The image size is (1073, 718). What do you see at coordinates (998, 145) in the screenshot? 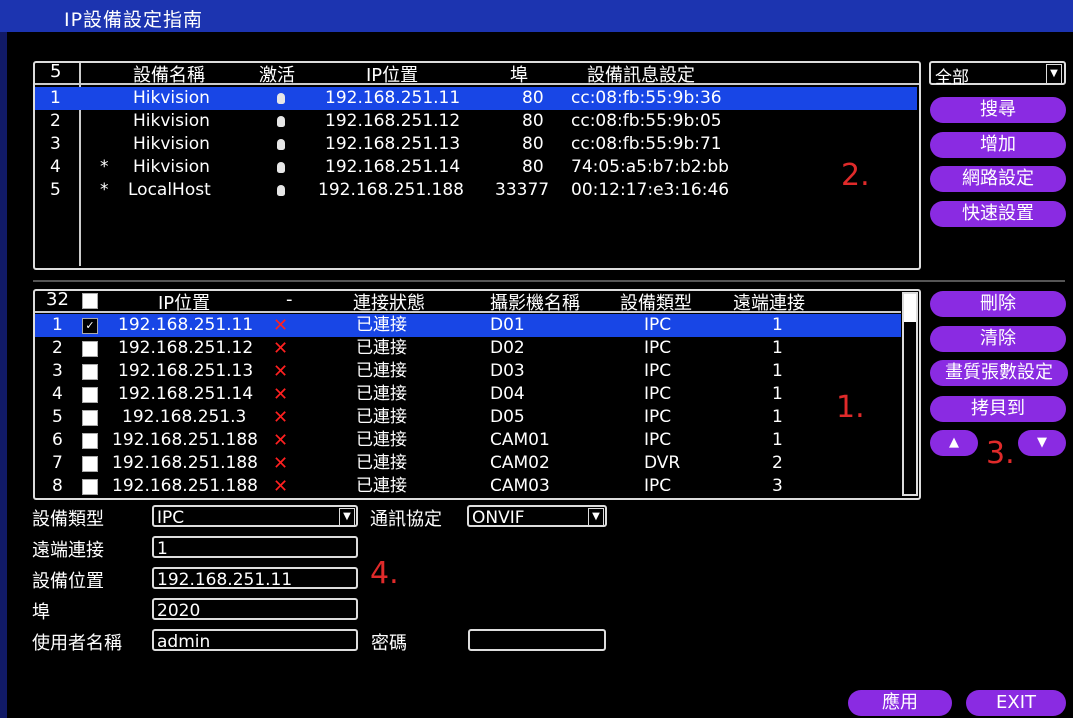
I see `add-button: 增加` at bounding box center [998, 145].